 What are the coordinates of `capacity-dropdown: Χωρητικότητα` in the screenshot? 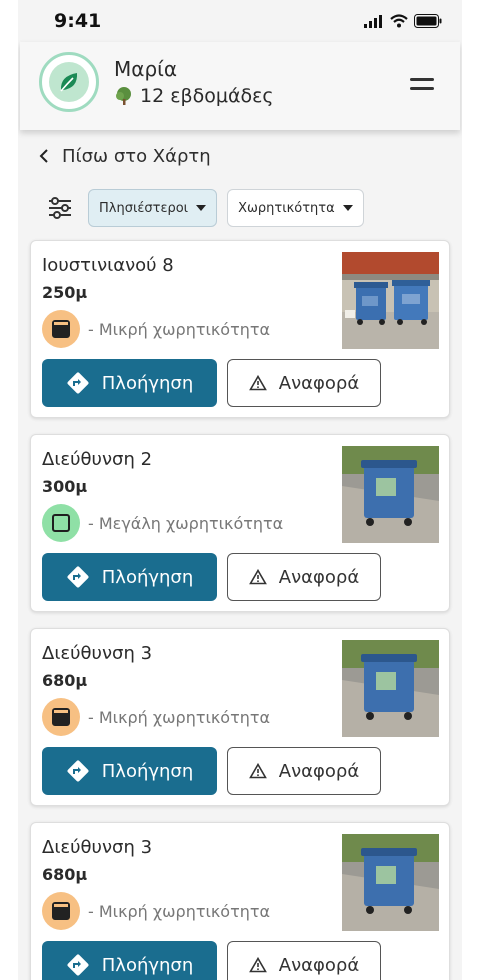 It's located at (295, 208).